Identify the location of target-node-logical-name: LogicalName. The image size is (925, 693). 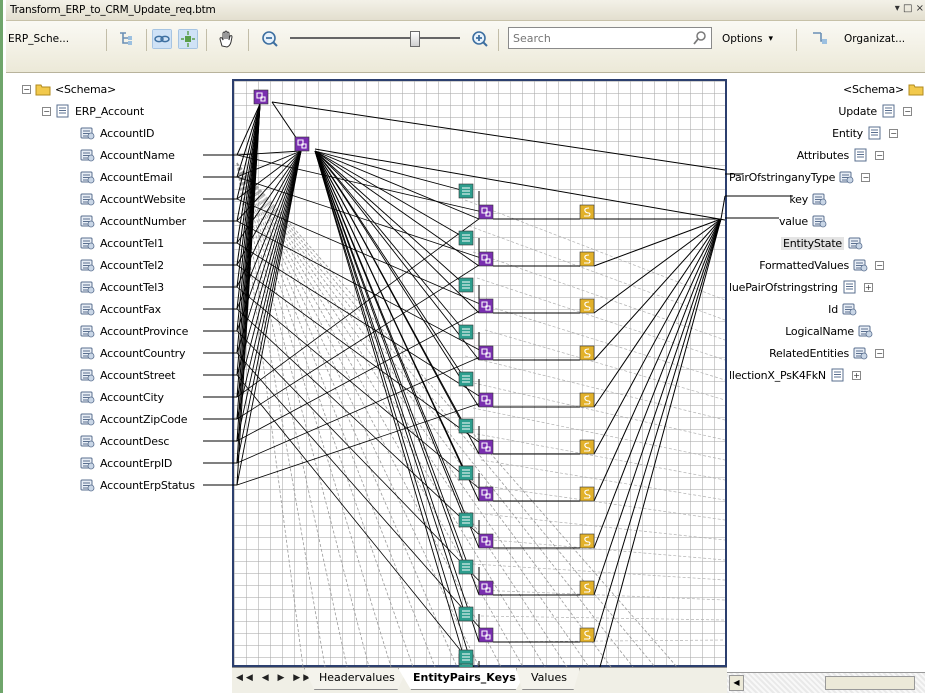
(831, 331).